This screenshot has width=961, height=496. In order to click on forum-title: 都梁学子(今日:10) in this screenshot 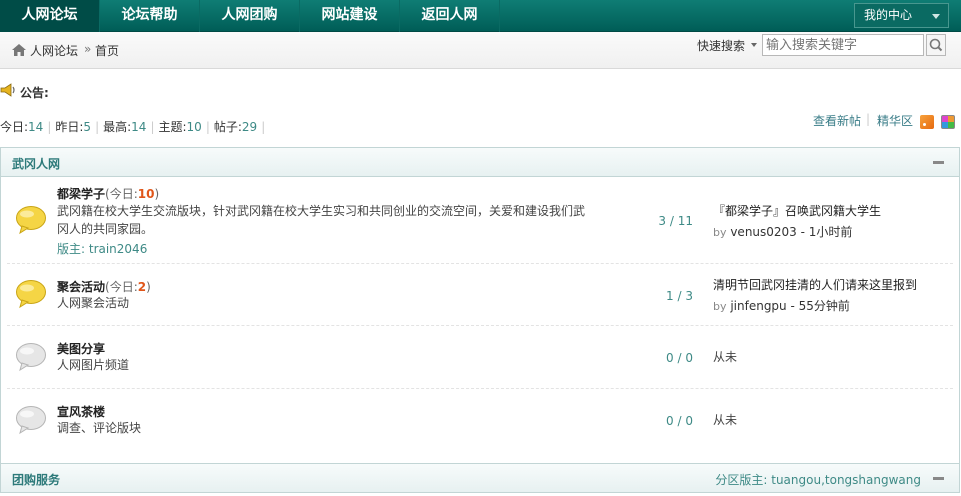, I will do `click(108, 193)`.